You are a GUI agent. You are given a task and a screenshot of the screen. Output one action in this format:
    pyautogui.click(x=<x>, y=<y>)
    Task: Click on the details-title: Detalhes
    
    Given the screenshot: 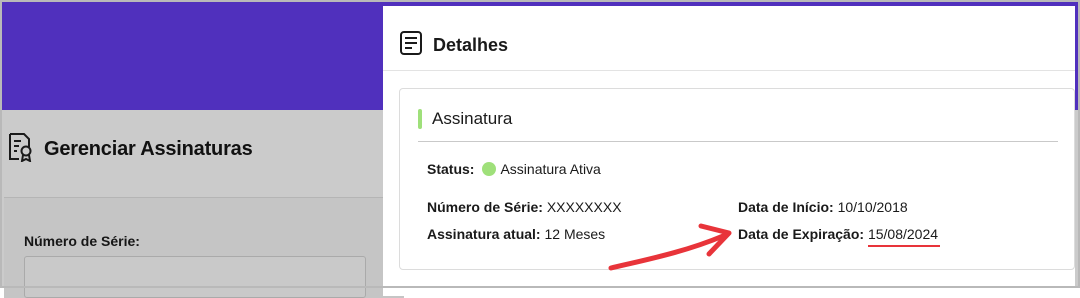 What is the action you would take?
    pyautogui.click(x=471, y=45)
    